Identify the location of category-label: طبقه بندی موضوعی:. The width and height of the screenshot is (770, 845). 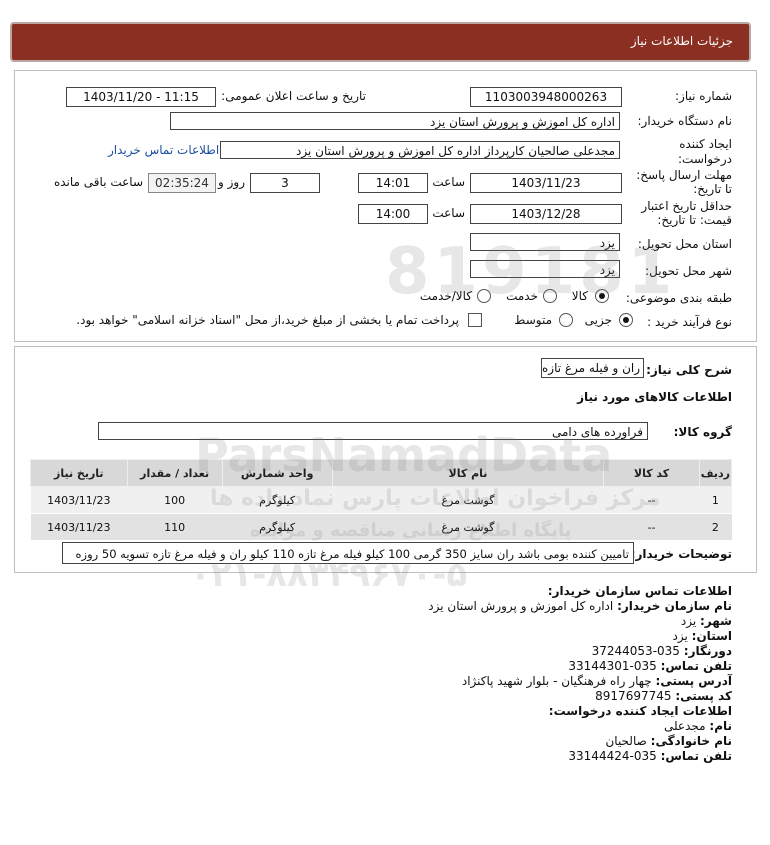
(678, 298).